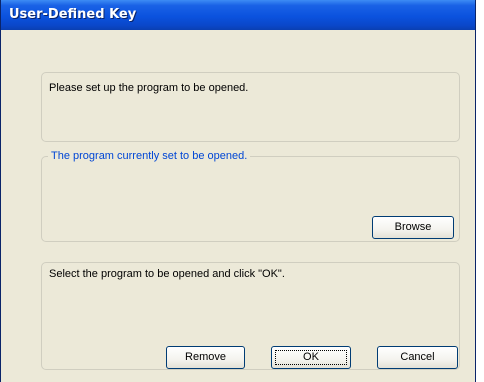 The image size is (484, 382). I want to click on ok-button: OK, so click(311, 357).